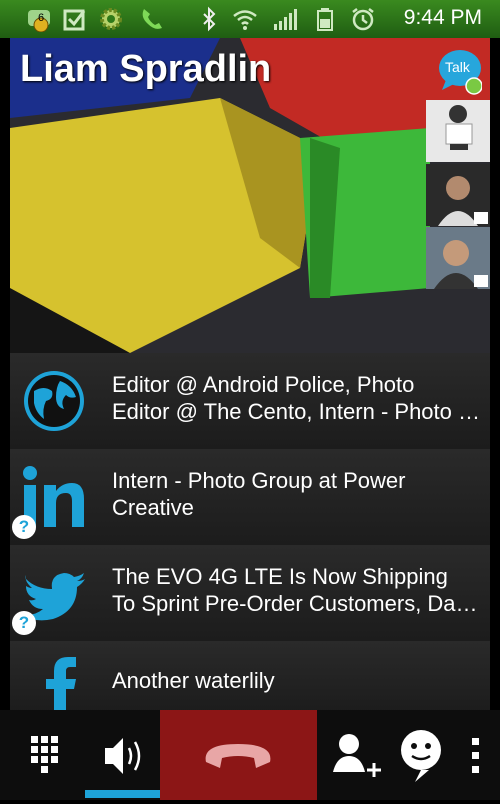 The image size is (500, 804). Describe the element at coordinates (442, 17) in the screenshot. I see `status-time: 9:44 PM` at that location.